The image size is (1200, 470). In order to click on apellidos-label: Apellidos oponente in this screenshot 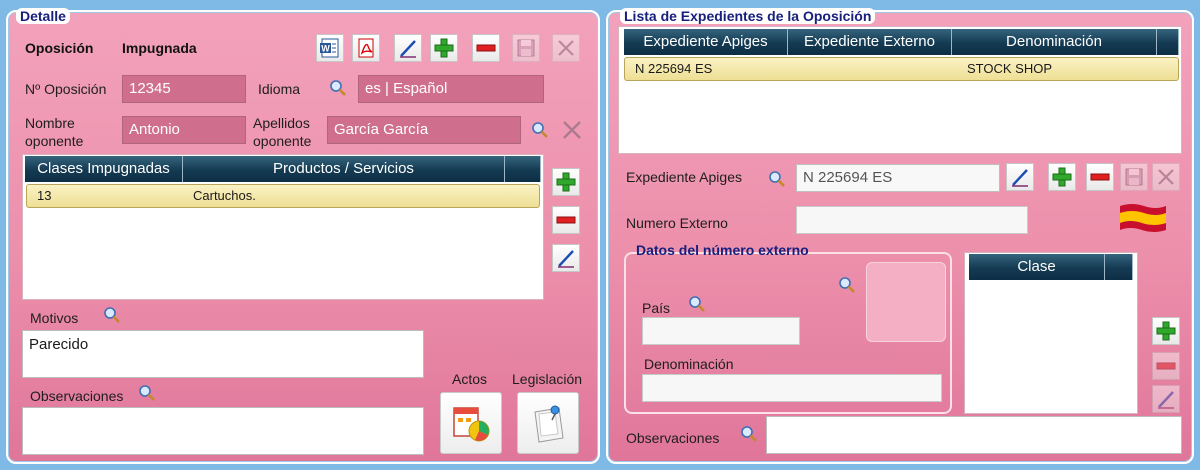, I will do `click(282, 132)`.